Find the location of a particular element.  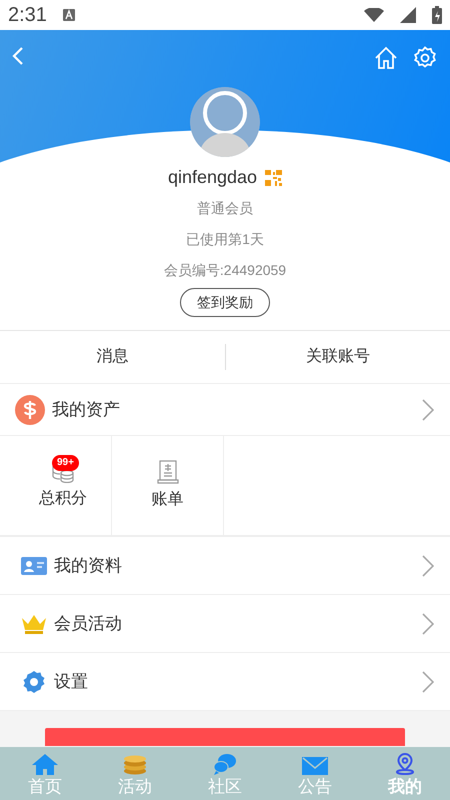

back-icon is located at coordinates (18, 56).